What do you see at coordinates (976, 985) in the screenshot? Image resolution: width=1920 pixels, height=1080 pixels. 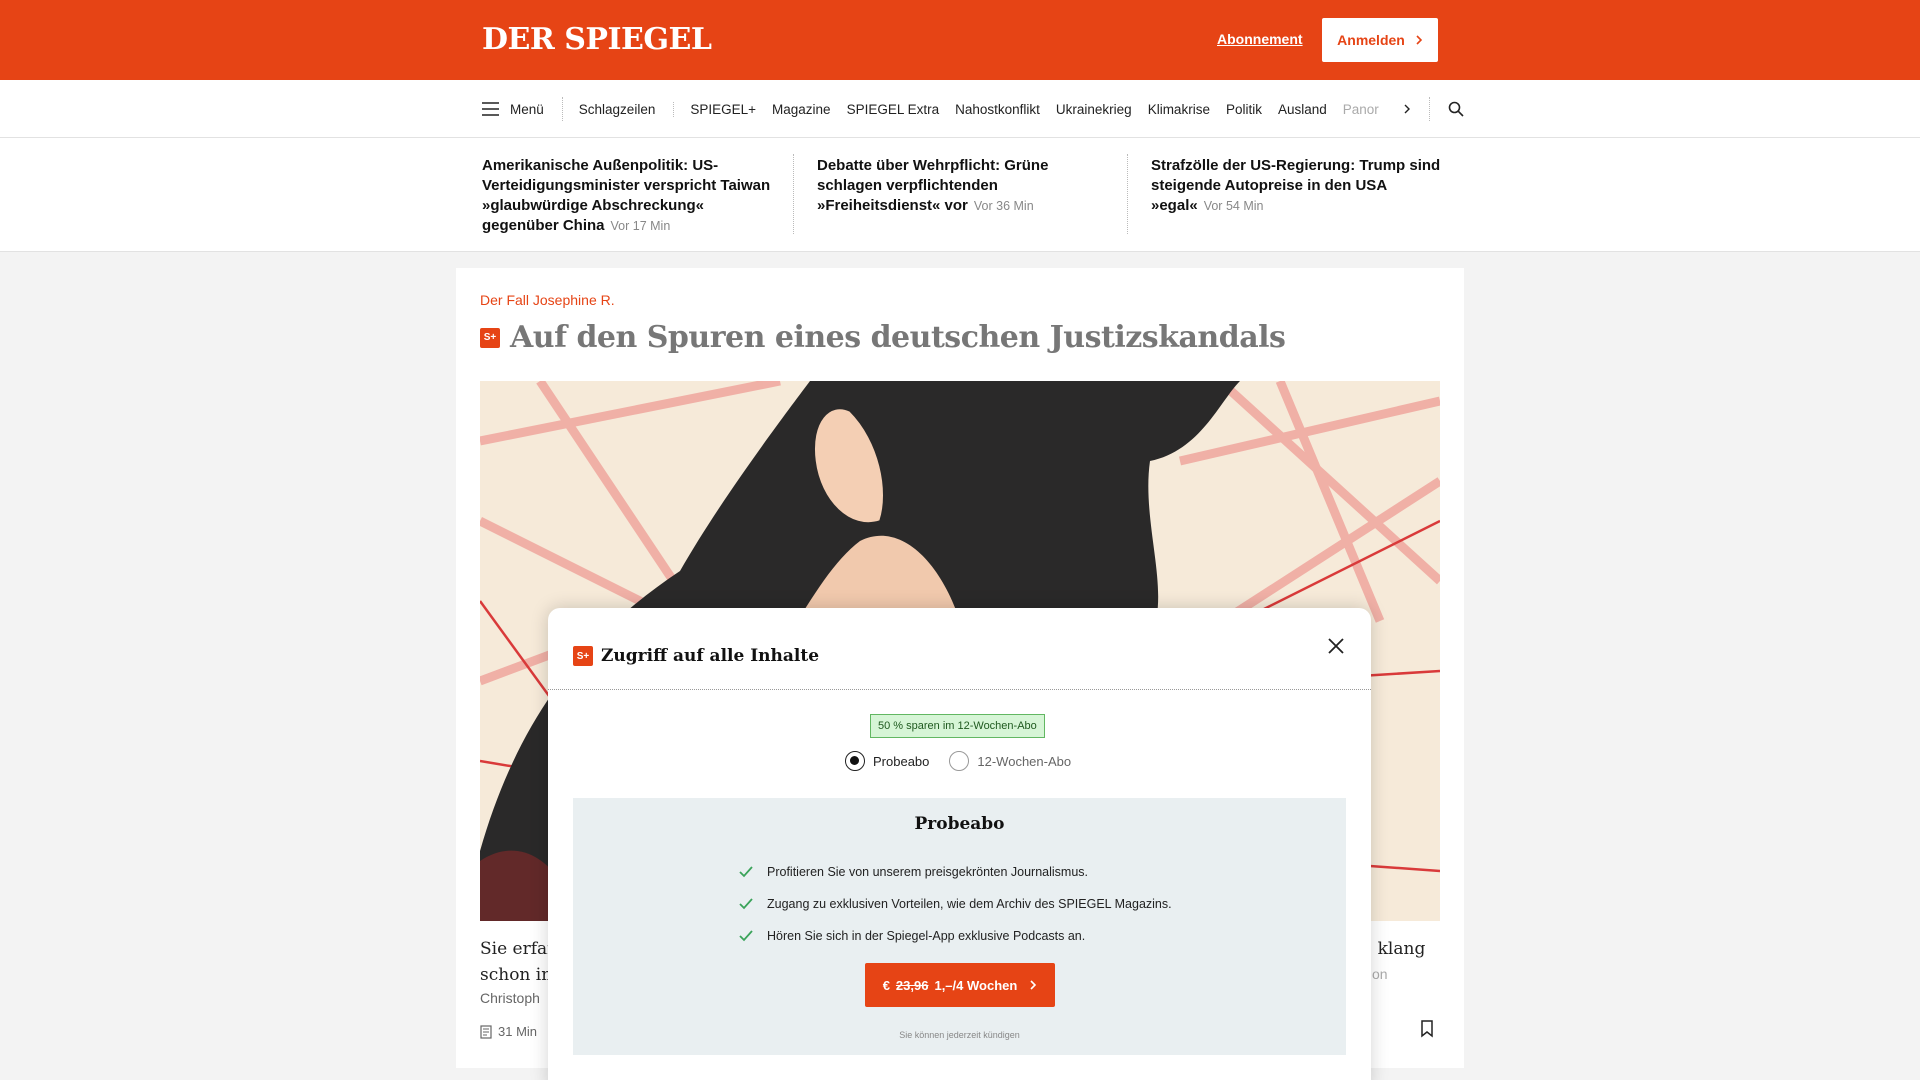 I see `cta-new-price: 1,–/4 Wochen` at bounding box center [976, 985].